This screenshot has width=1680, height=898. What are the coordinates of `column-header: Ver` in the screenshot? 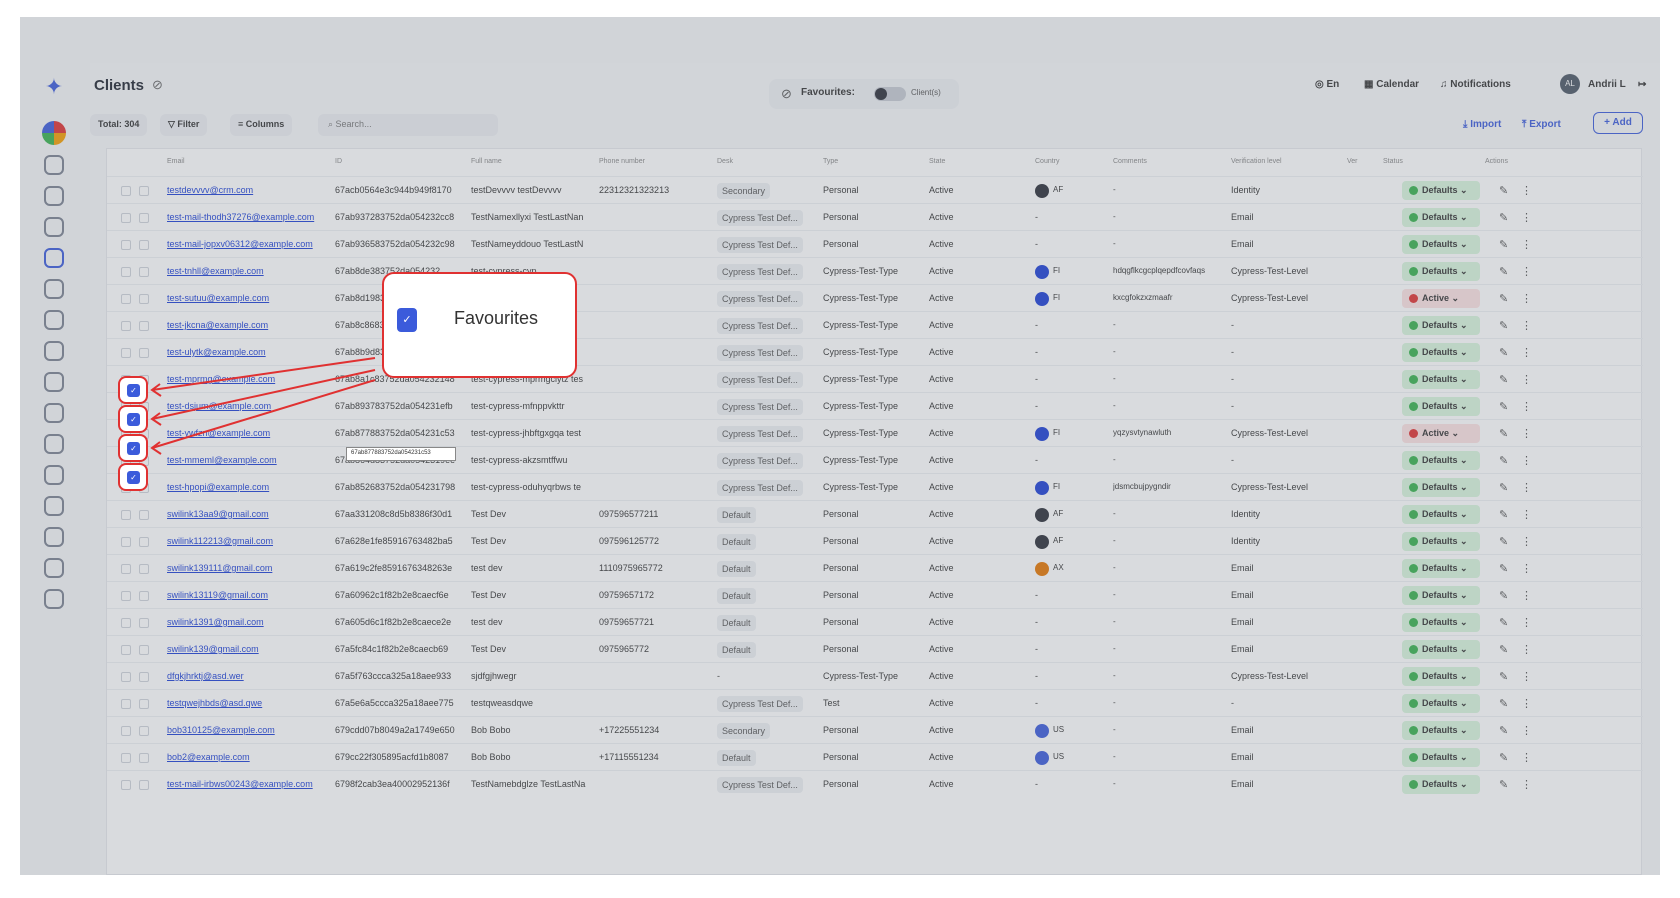 It's located at (1352, 161).